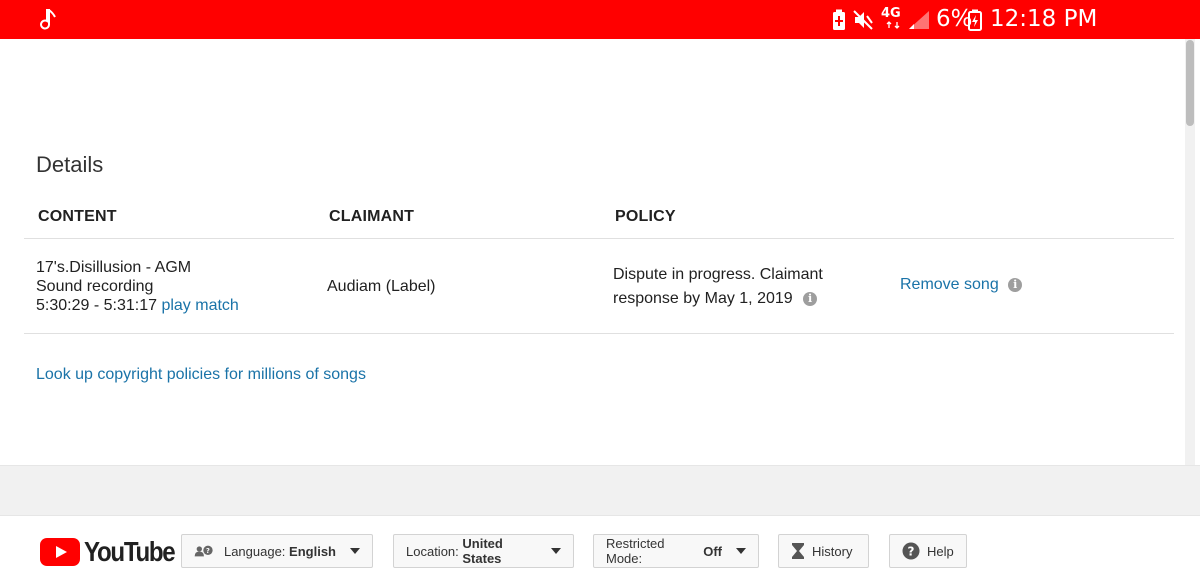  I want to click on policy-line-2-wrap: response by May 1, 2019 i, so click(718, 299).